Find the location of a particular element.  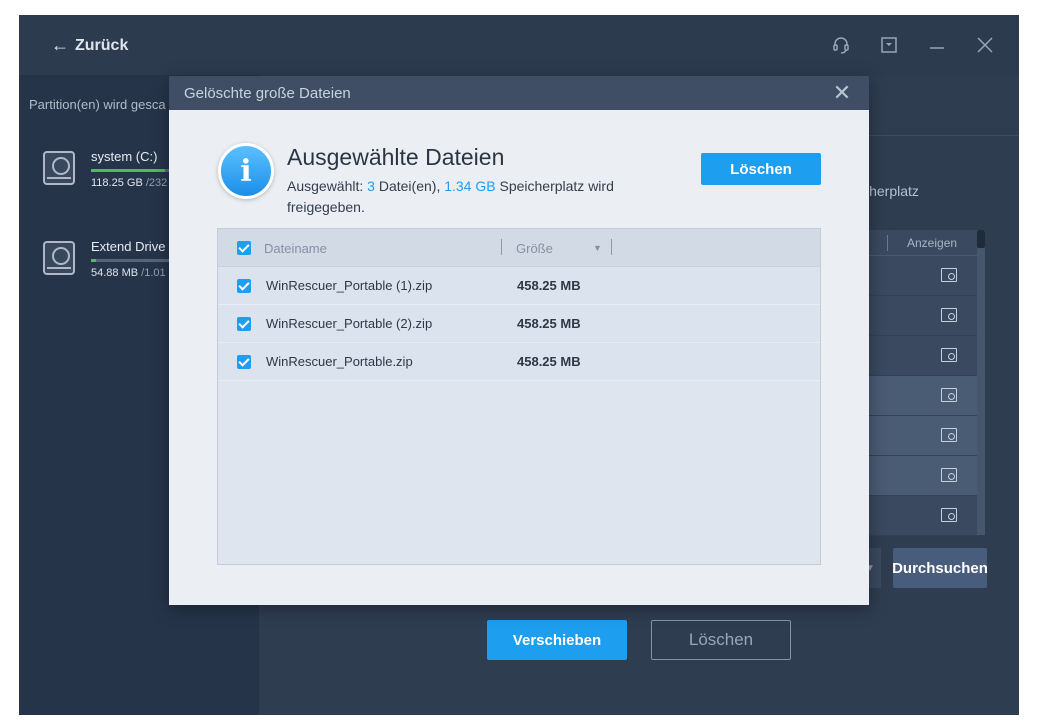

title-bar: ← Zurück is located at coordinates (519, 45).